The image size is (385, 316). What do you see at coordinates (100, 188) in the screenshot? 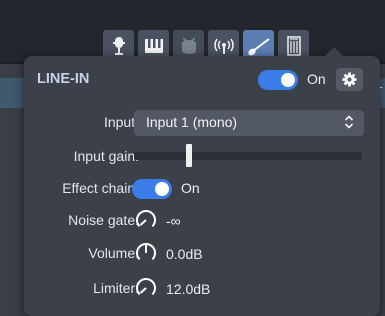
I see `effect-chain-label: Effect chain:` at bounding box center [100, 188].